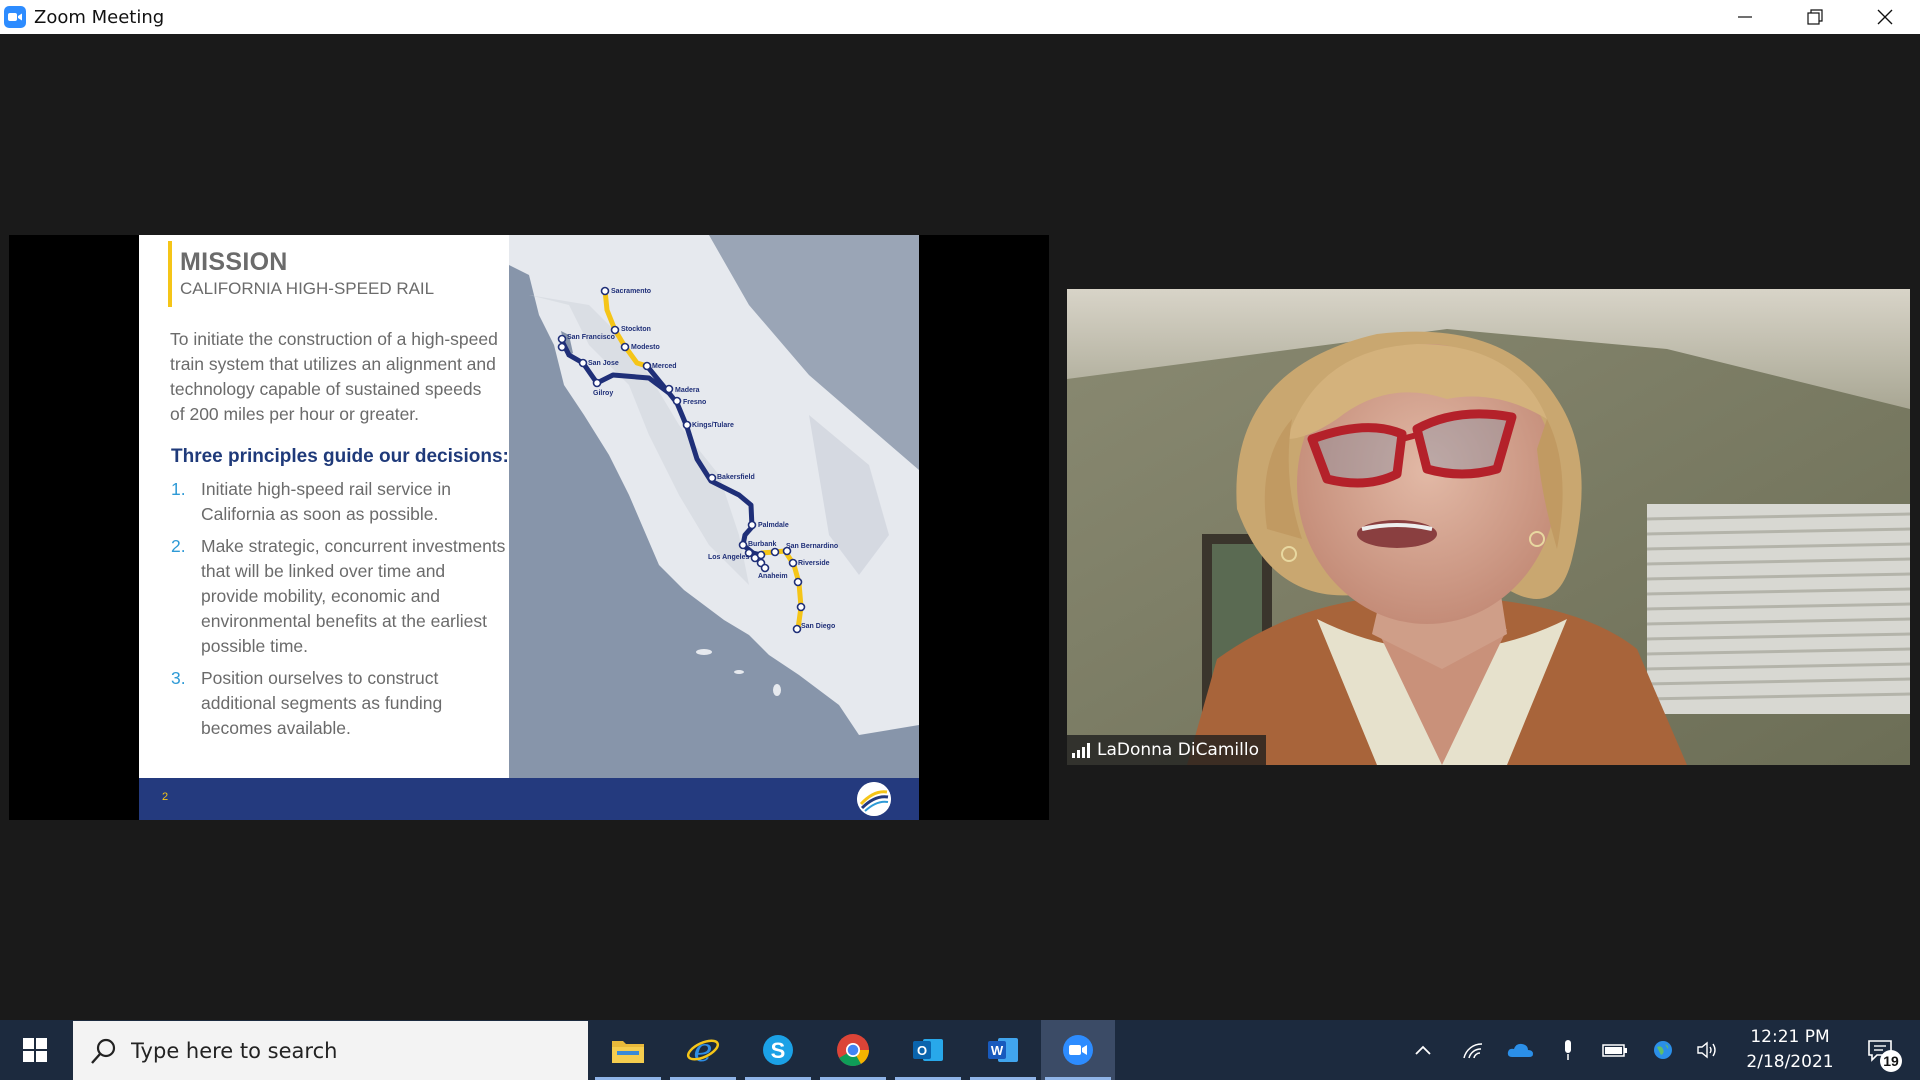 This screenshot has height=1080, width=1920. I want to click on taskbar-word: W, so click(1003, 1050).